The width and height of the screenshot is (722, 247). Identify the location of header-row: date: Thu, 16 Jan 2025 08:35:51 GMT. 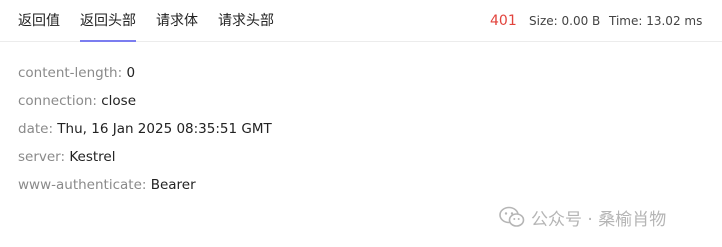
(145, 133).